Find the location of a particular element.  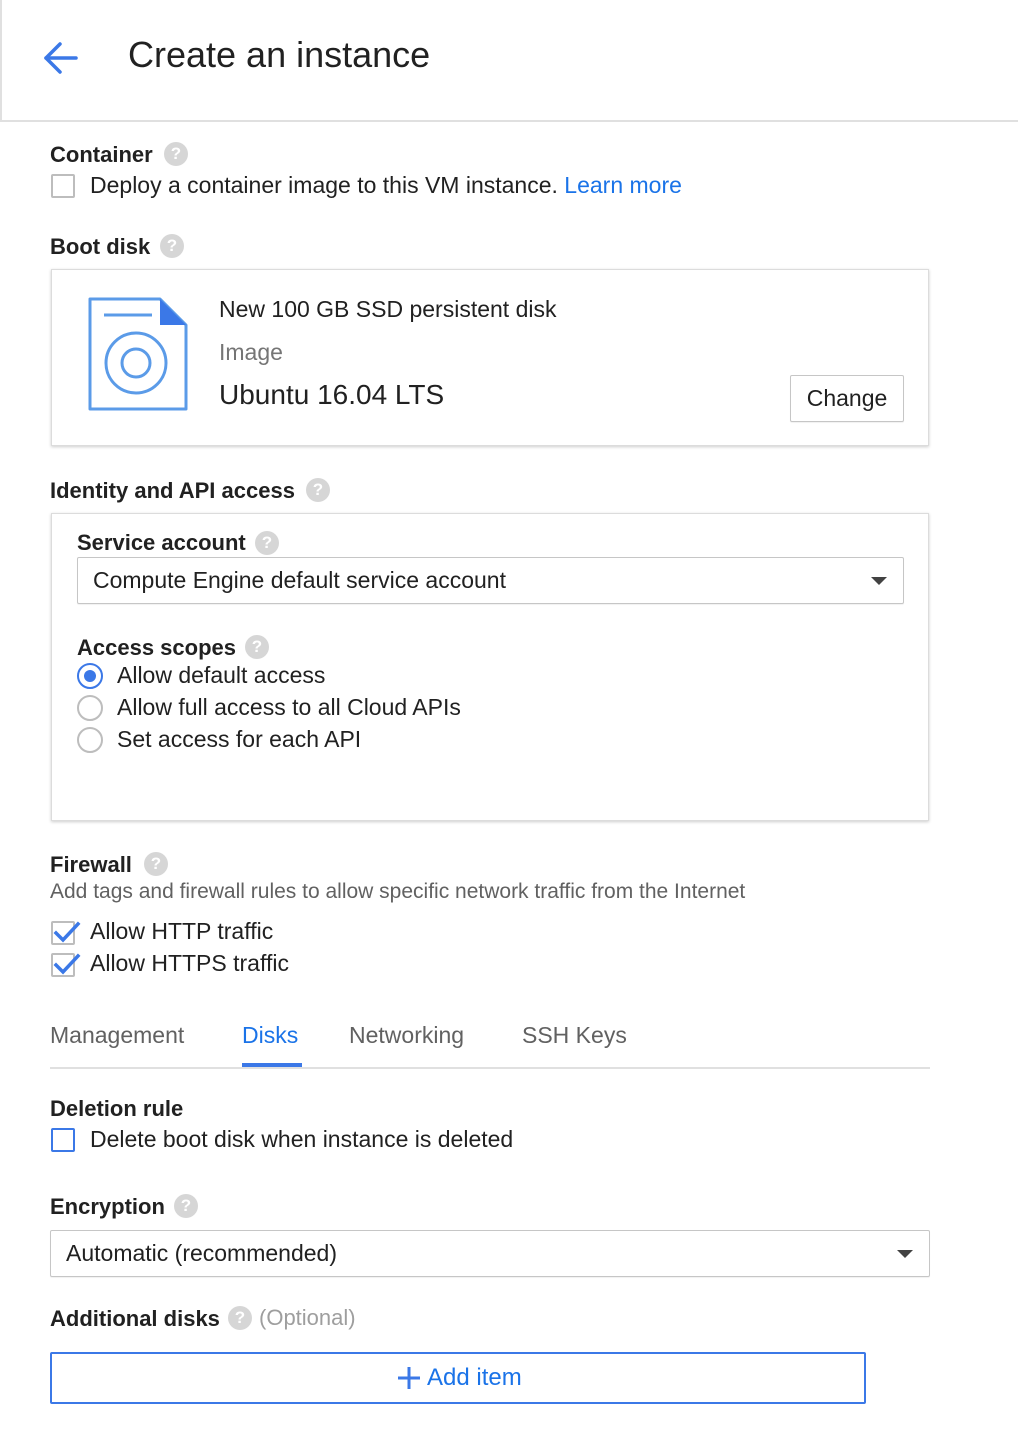

page-title: Create an instance is located at coordinates (279, 54).